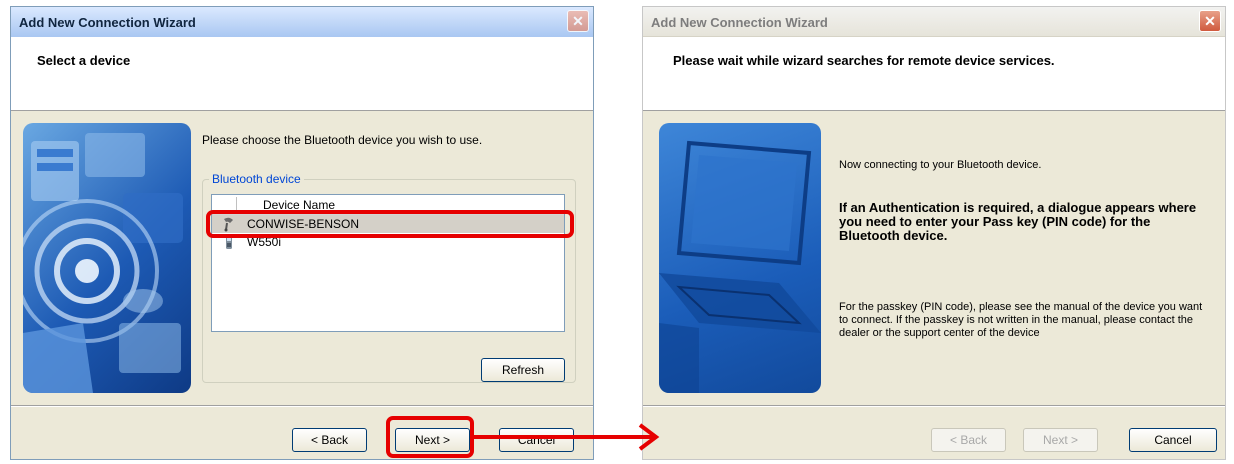 The height and width of the screenshot is (464, 1234). I want to click on laptop-illustration-icon, so click(740, 266).